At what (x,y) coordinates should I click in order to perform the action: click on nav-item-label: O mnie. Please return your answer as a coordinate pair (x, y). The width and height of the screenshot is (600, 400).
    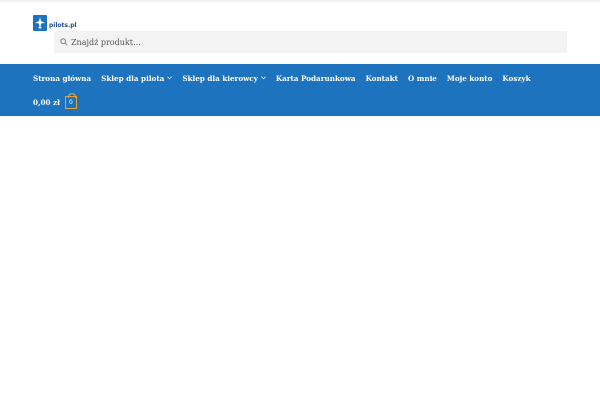
    Looking at the image, I should click on (422, 78).